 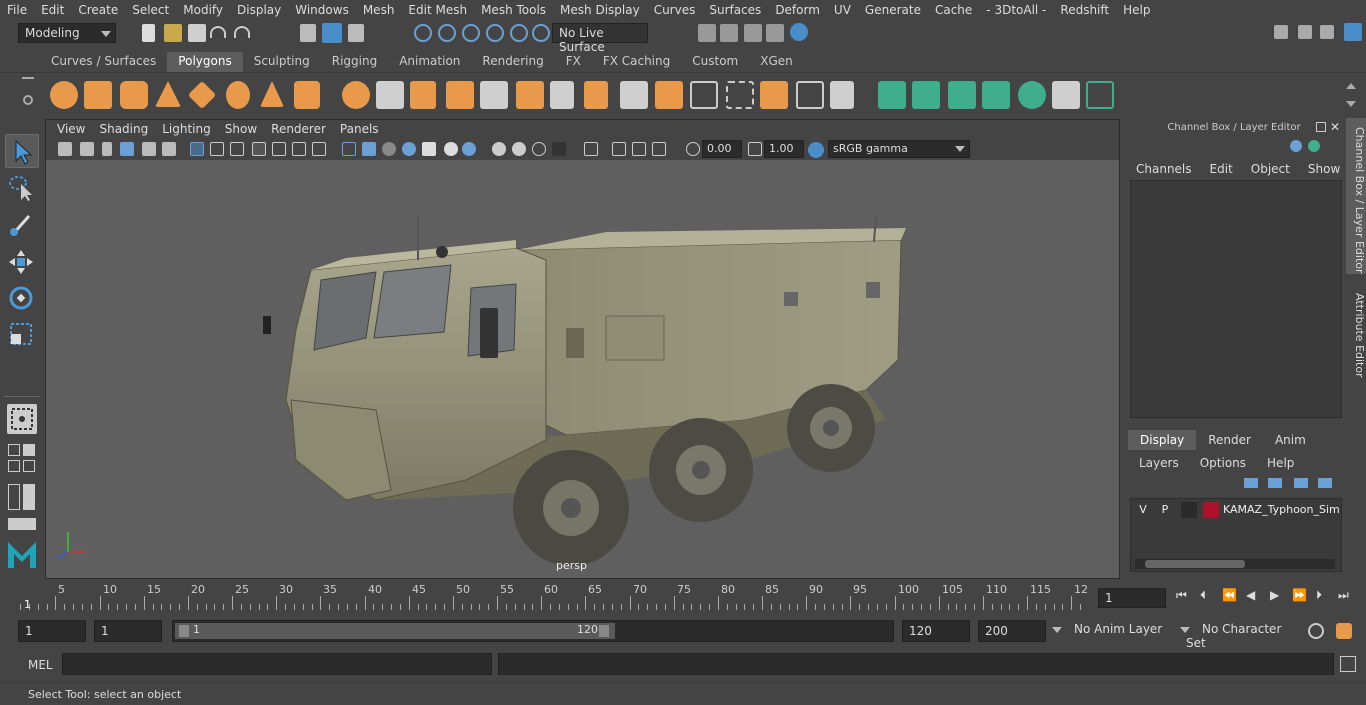 I want to click on layer-color-swatch, so click(x=1211, y=510).